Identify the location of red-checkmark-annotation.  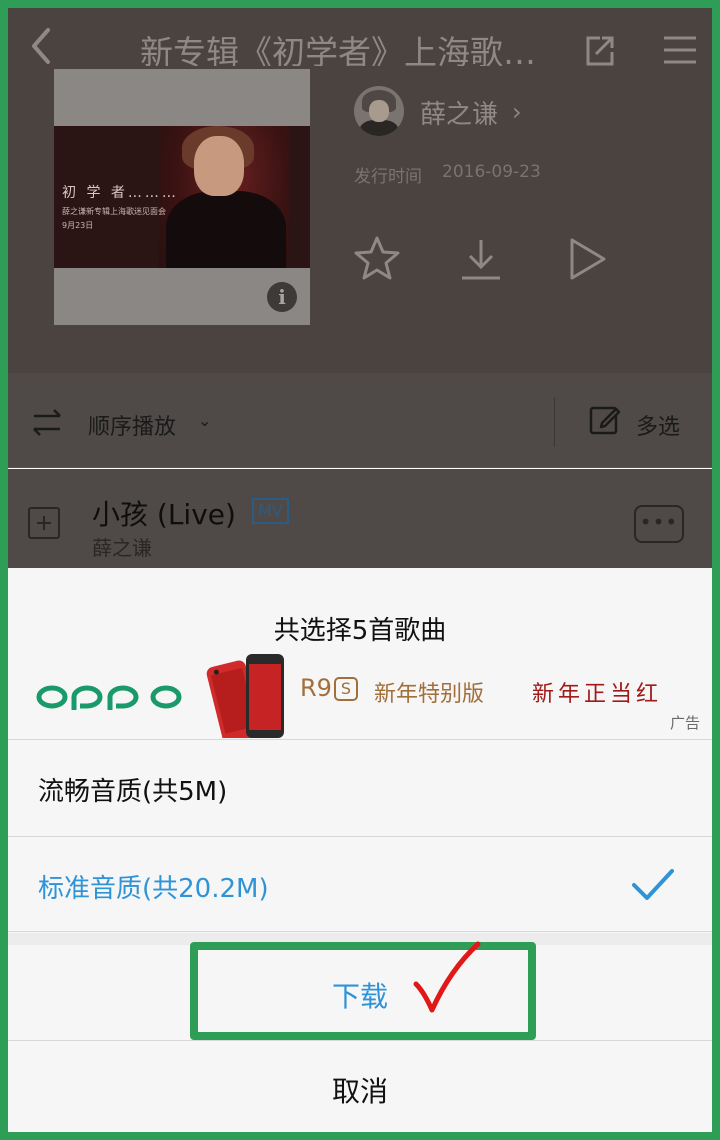
(447, 977).